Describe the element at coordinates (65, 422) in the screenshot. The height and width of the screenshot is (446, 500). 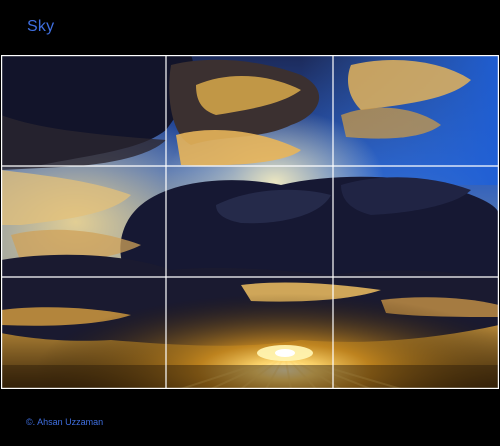
I see `photo-credit: ©. Ahsan Uzzaman` at that location.